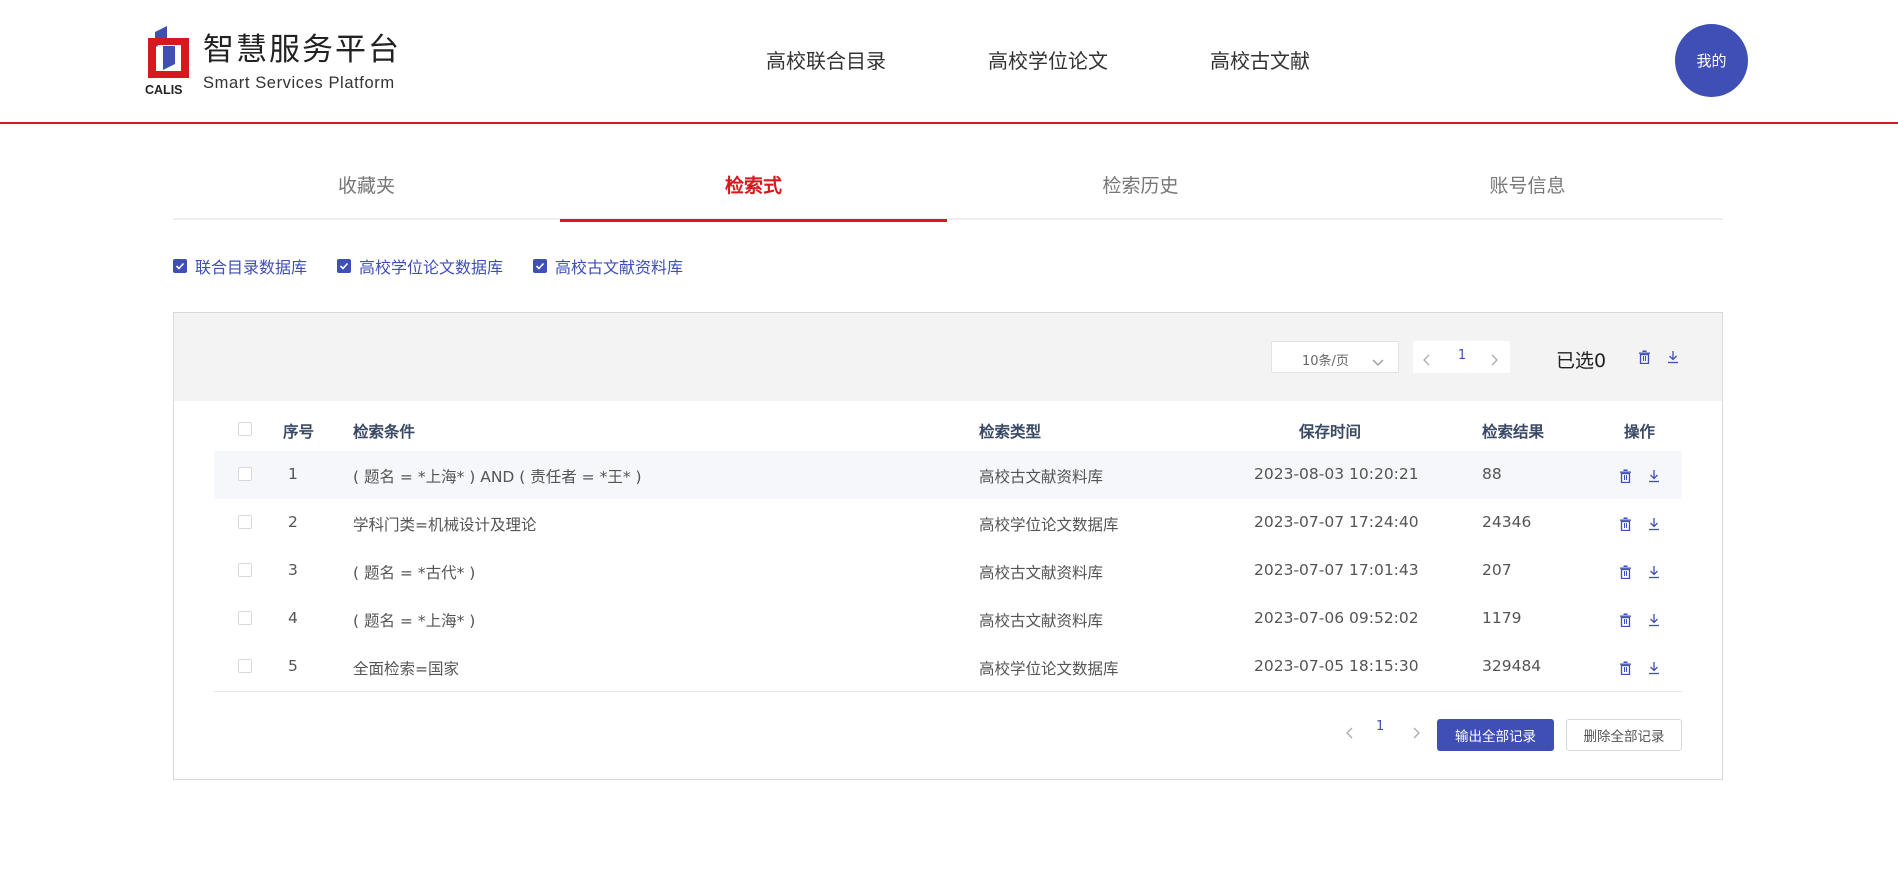 This screenshot has height=896, width=1898. Describe the element at coordinates (1325, 361) in the screenshot. I see `page-size-value: 10条/页` at that location.